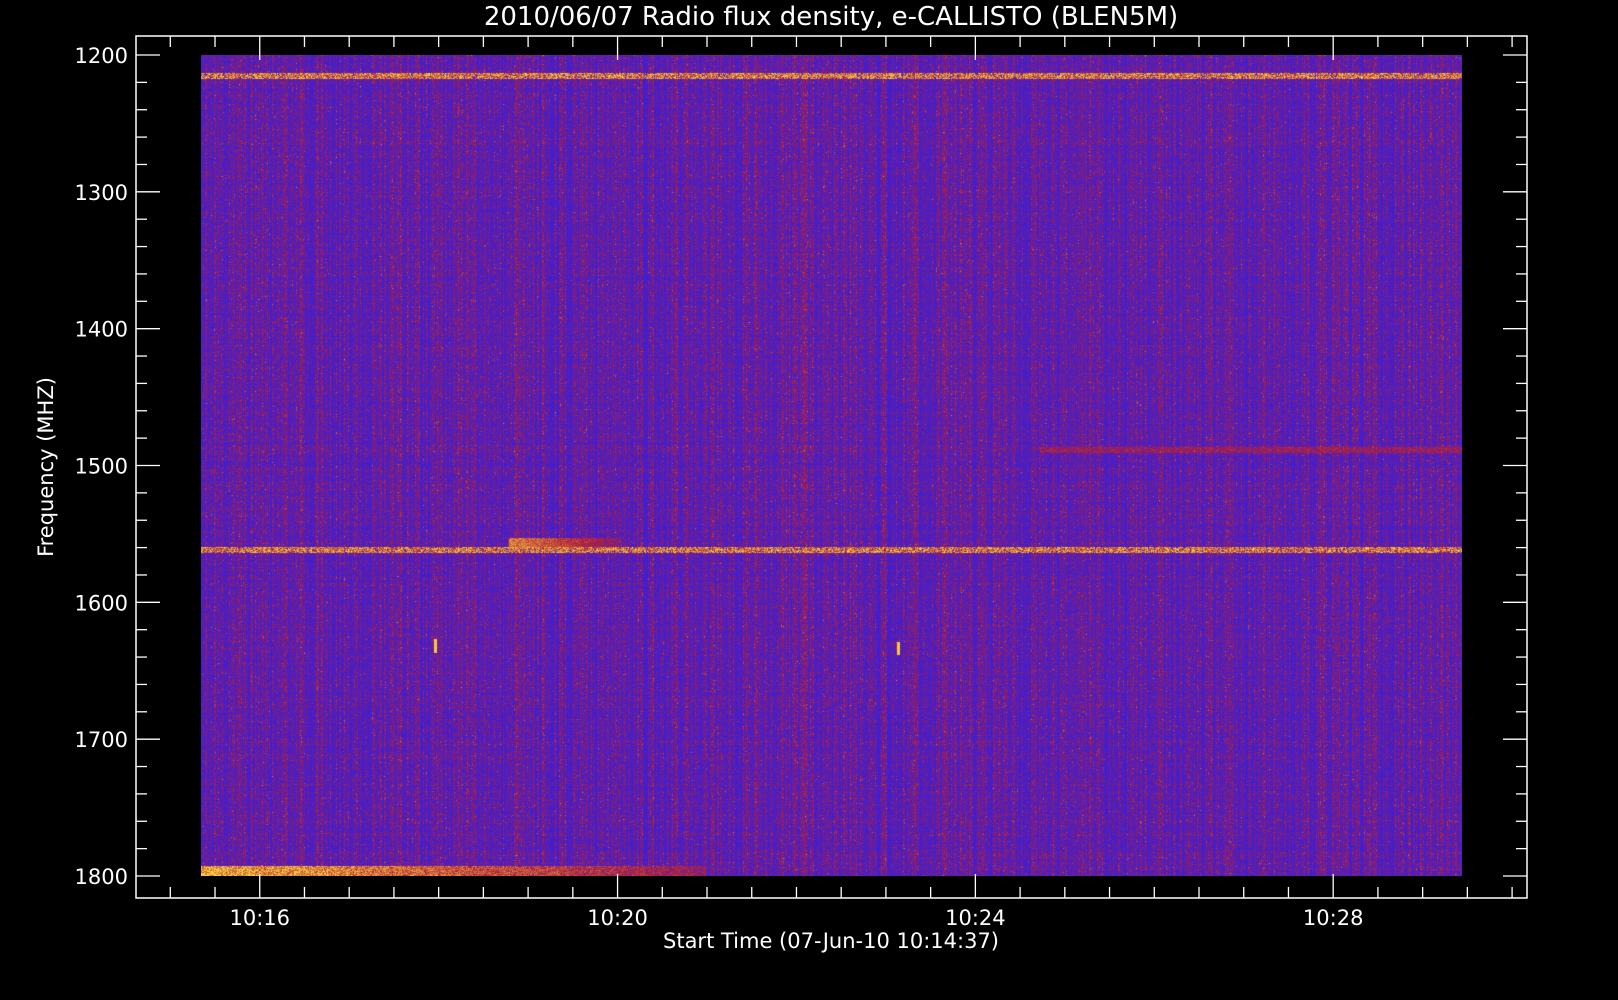 The height and width of the screenshot is (1000, 1618). What do you see at coordinates (617, 918) in the screenshot?
I see `x-tick-label: 10:20` at bounding box center [617, 918].